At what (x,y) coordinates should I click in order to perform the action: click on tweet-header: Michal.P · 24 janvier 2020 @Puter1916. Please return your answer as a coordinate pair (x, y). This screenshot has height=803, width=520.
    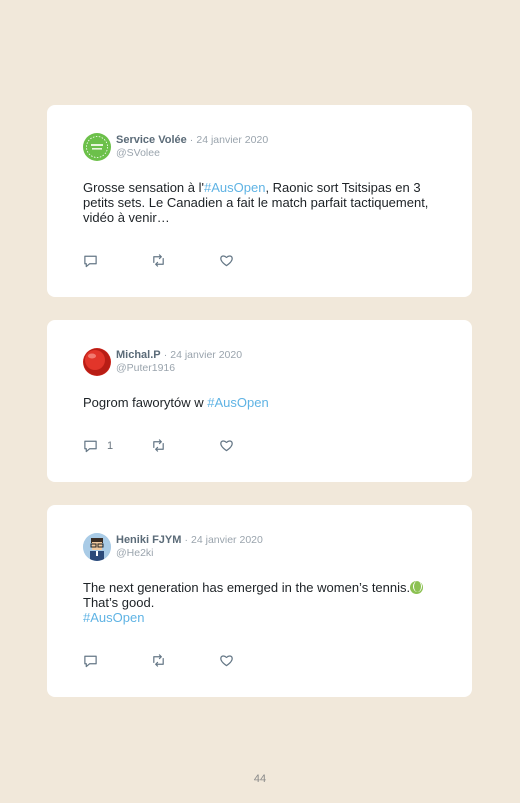
    Looking at the image, I should click on (162, 362).